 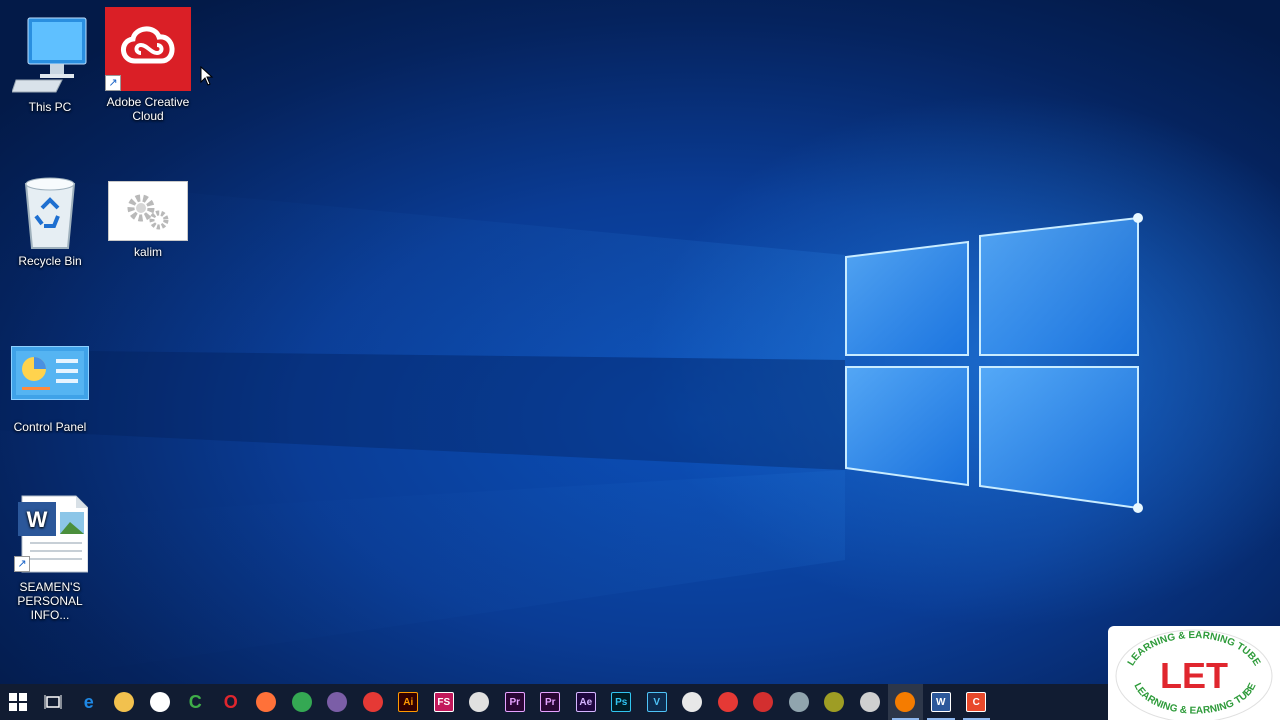 What do you see at coordinates (148, 109) in the screenshot?
I see `desktop-icon-label: Adobe Creative Cloud` at bounding box center [148, 109].